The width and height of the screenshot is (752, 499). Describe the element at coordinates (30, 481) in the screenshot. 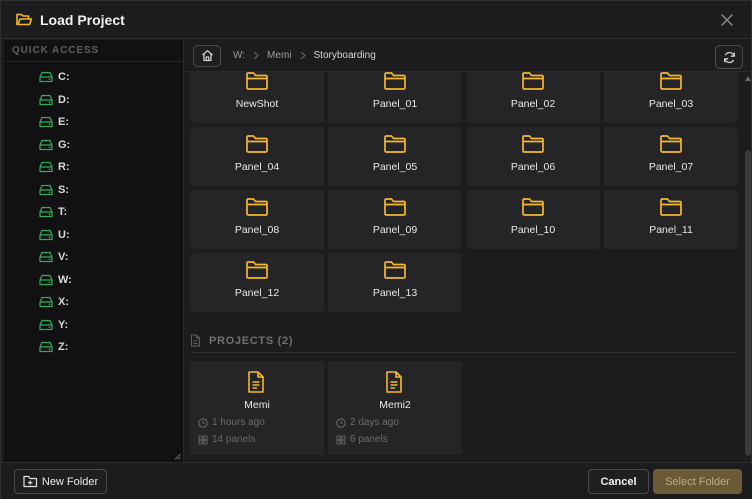

I see `folder-plus-icon` at that location.